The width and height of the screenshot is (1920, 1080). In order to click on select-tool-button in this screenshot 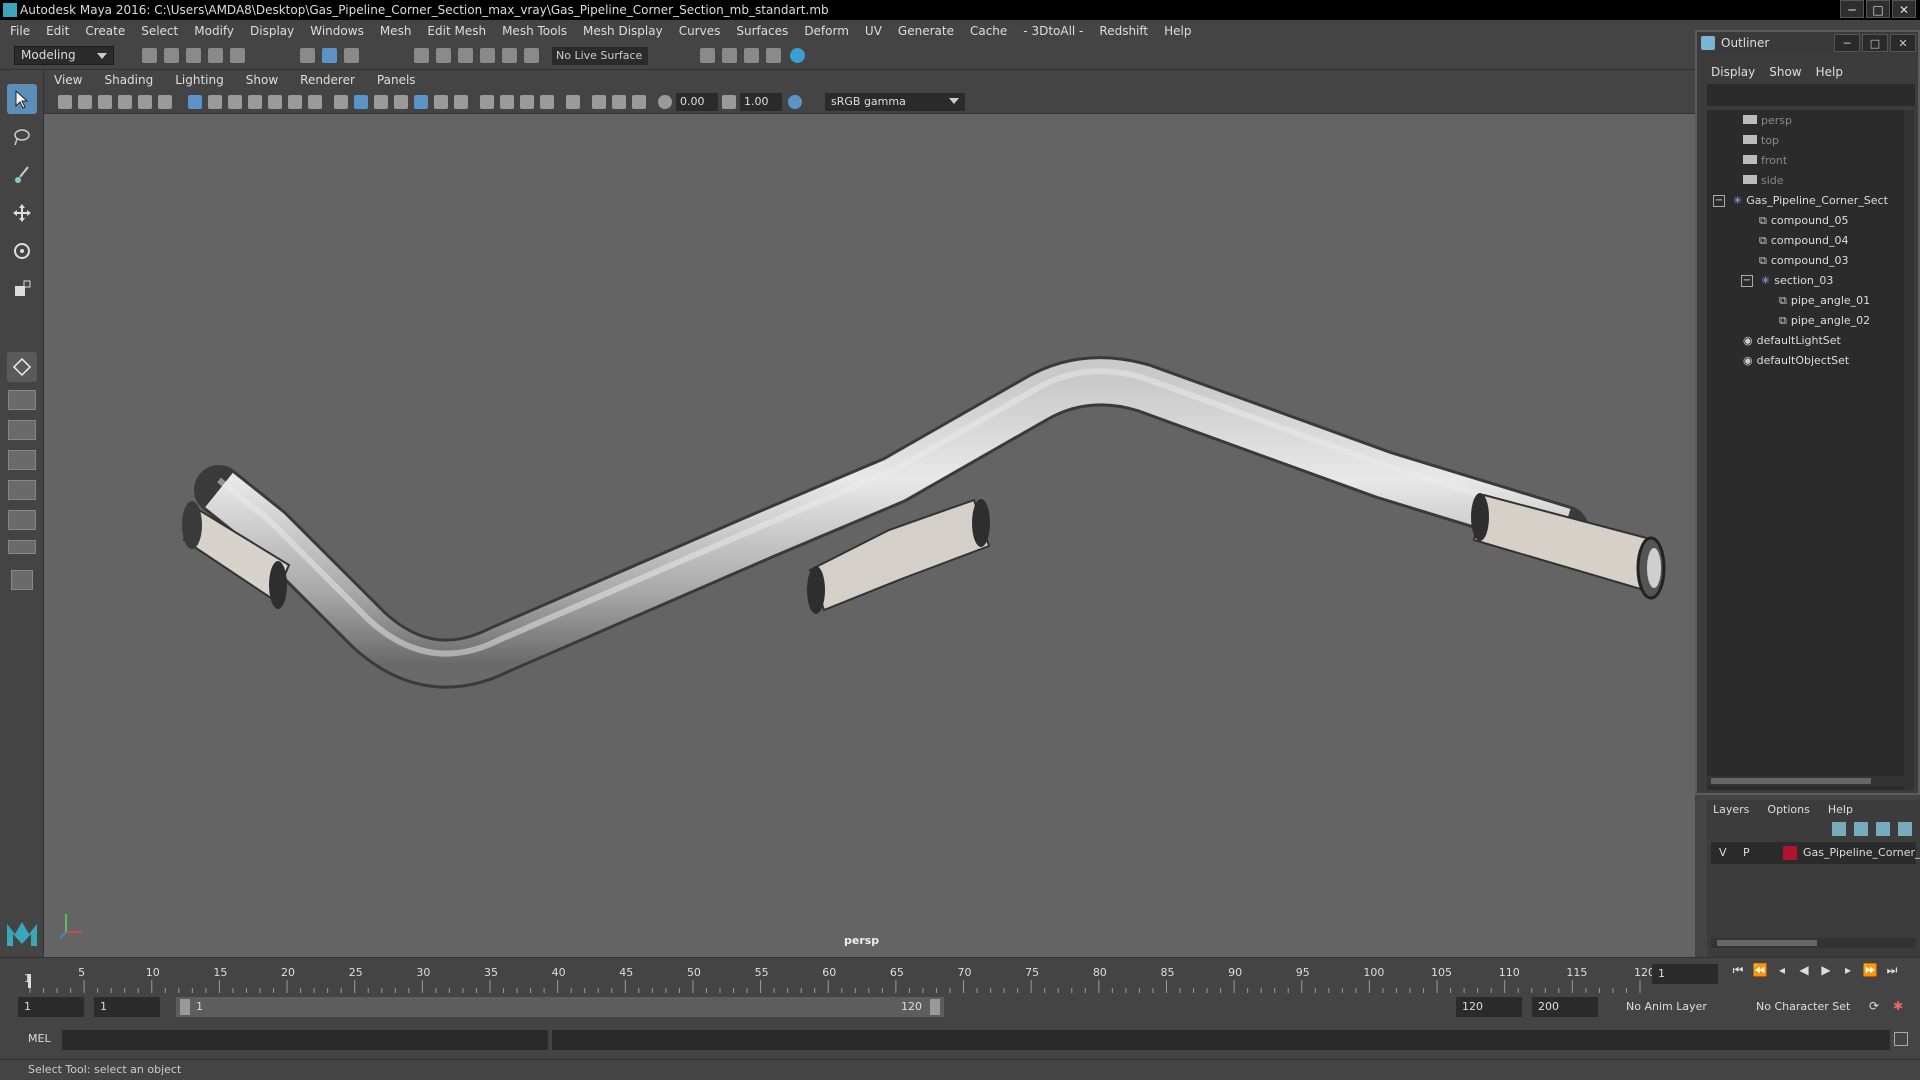, I will do `click(22, 99)`.